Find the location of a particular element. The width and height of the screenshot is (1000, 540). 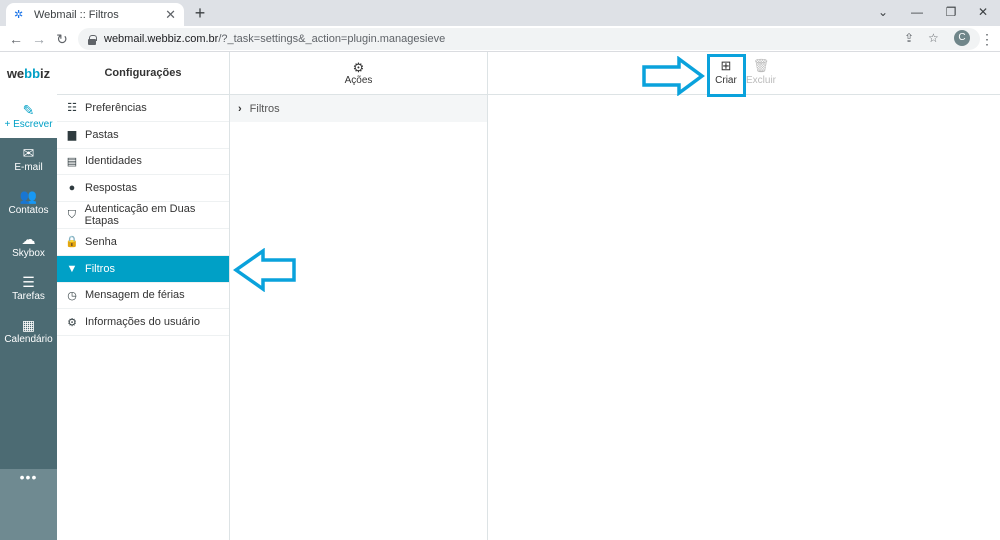

id-card-icon: ▤ is located at coordinates (72, 161).